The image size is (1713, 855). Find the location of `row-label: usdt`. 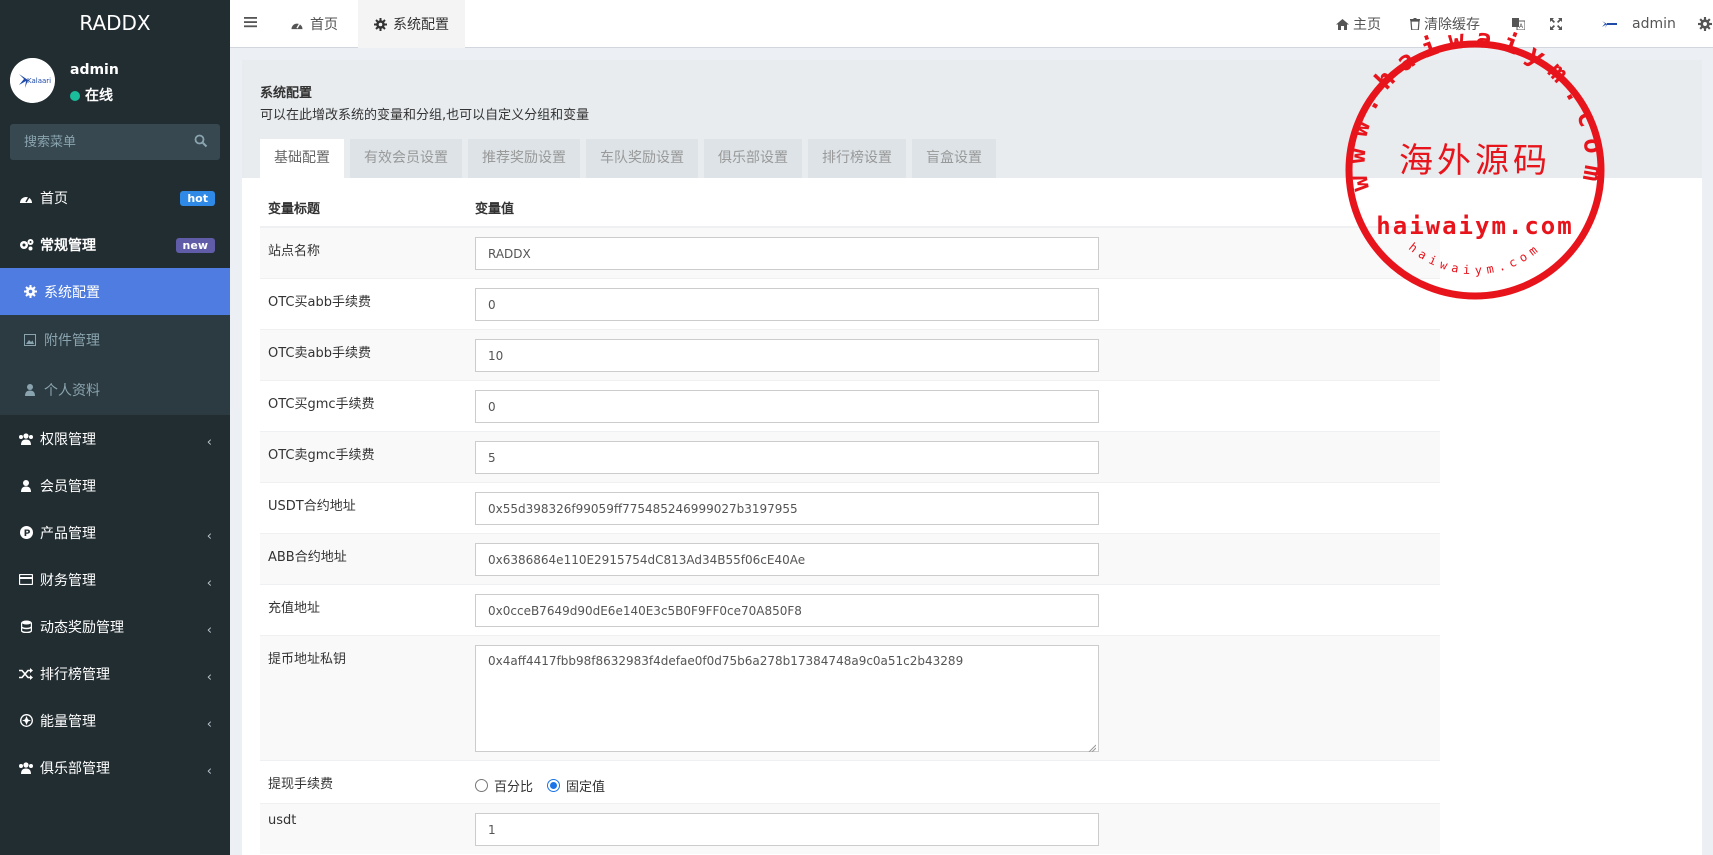

row-label: usdt is located at coordinates (363, 828).